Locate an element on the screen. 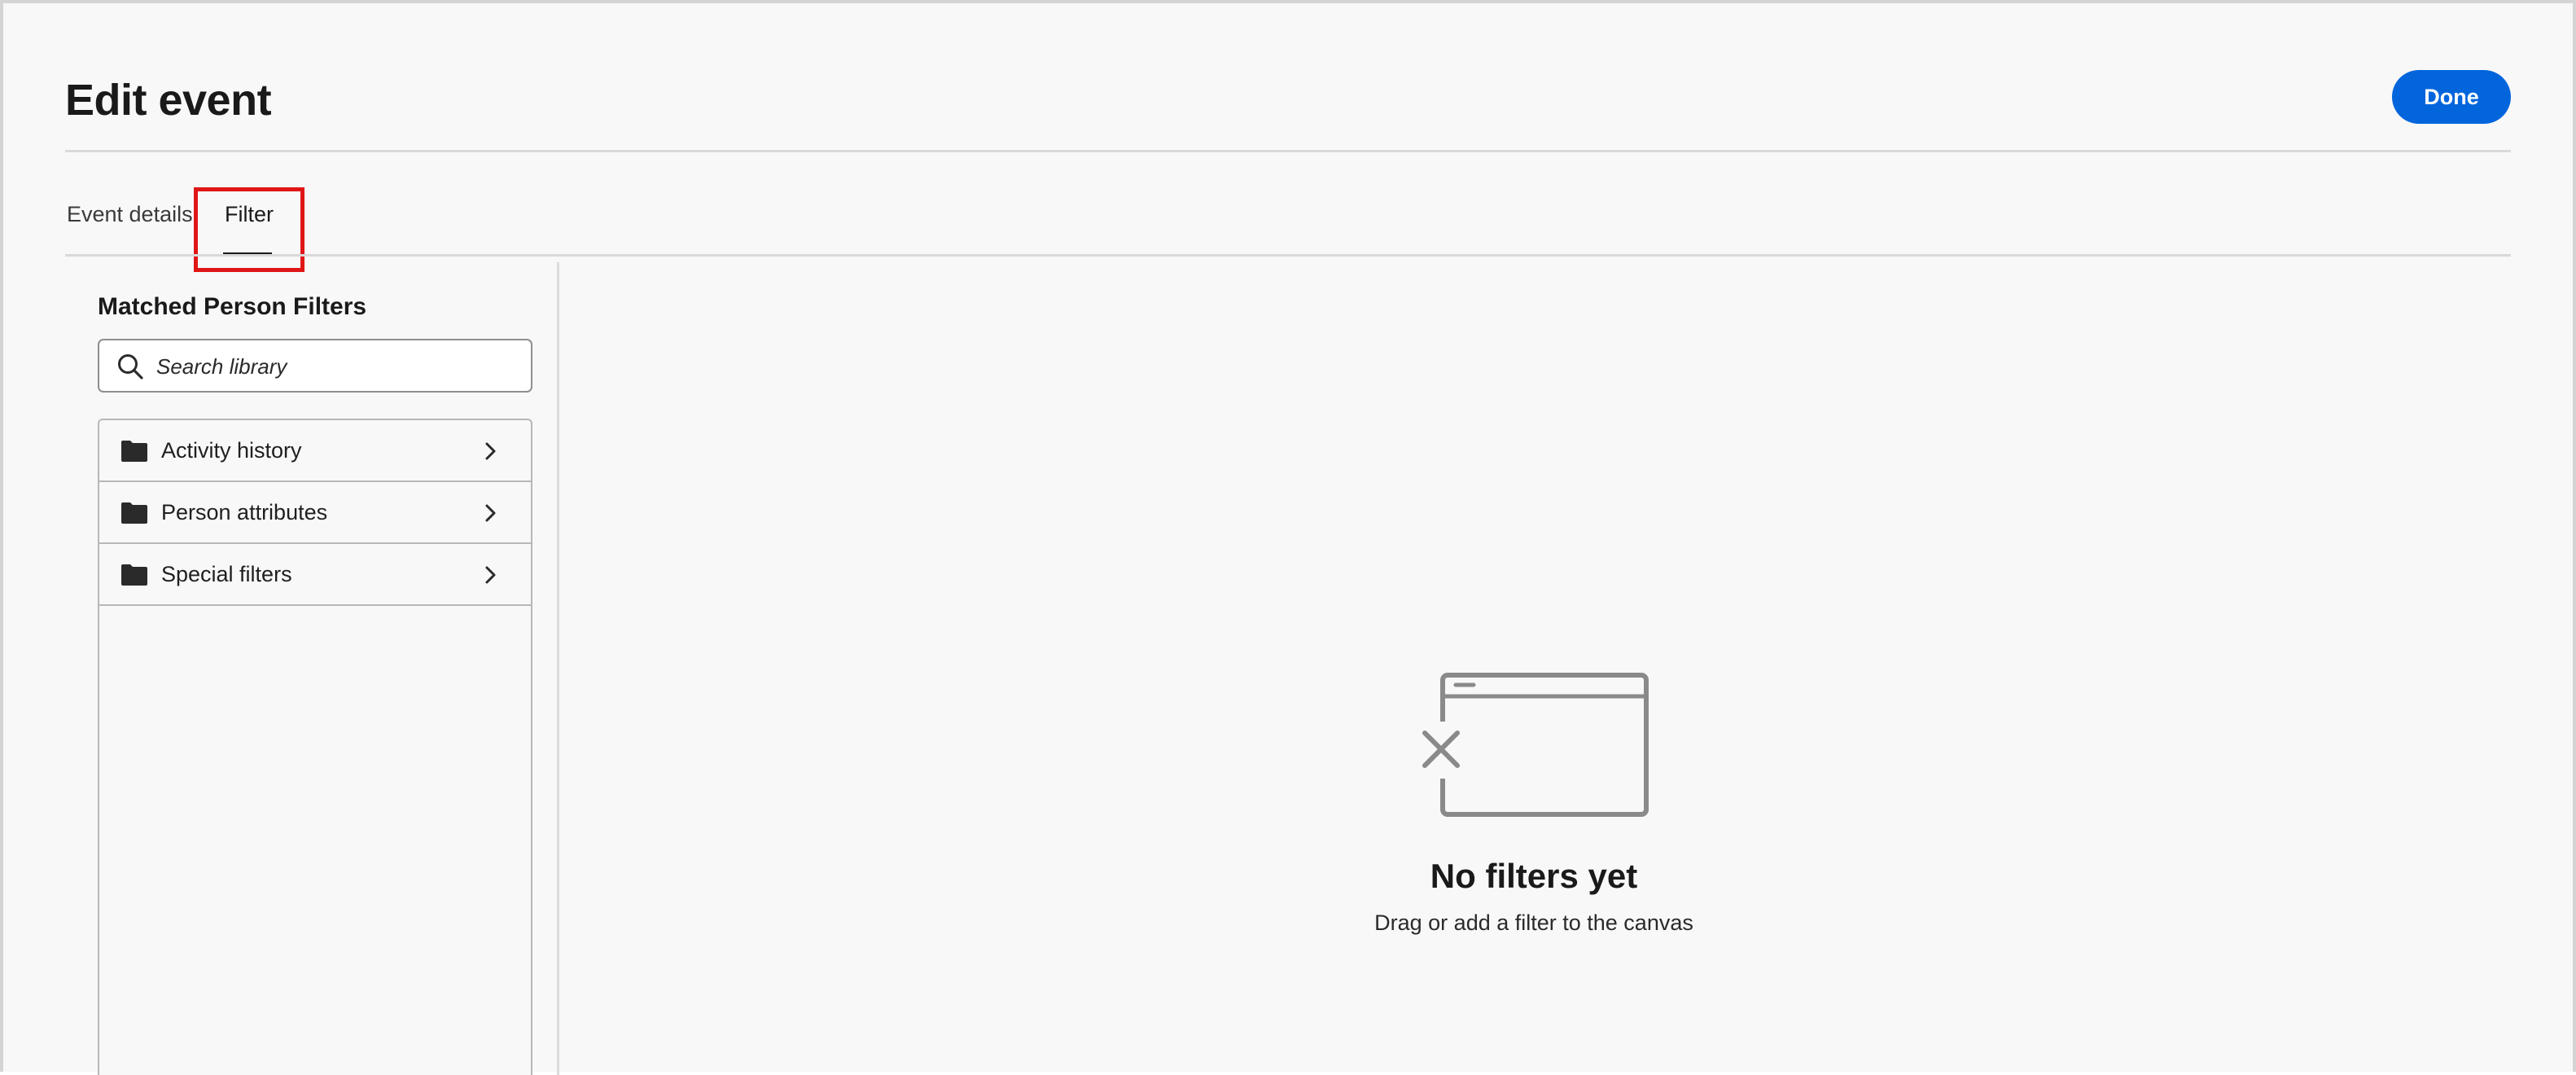  page-title: Edit event is located at coordinates (168, 101).